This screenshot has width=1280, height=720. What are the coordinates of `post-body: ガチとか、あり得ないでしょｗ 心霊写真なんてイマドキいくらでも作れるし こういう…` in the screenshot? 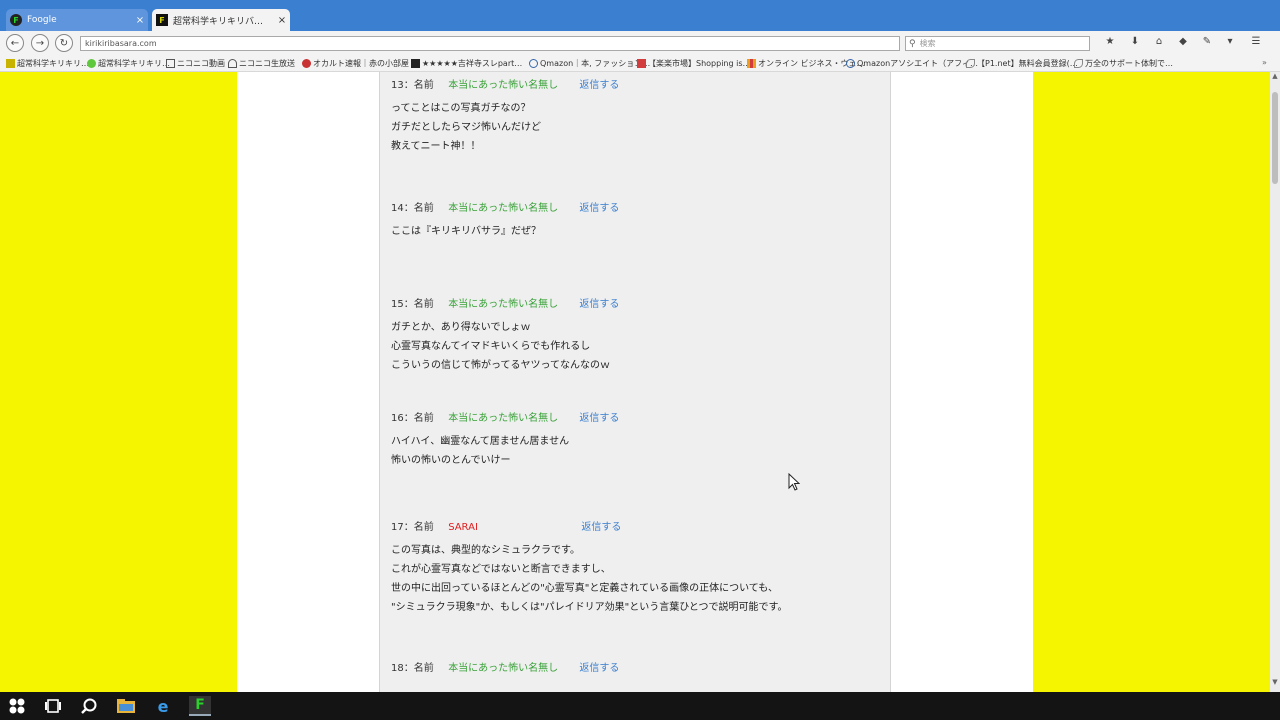 It's located at (500, 346).